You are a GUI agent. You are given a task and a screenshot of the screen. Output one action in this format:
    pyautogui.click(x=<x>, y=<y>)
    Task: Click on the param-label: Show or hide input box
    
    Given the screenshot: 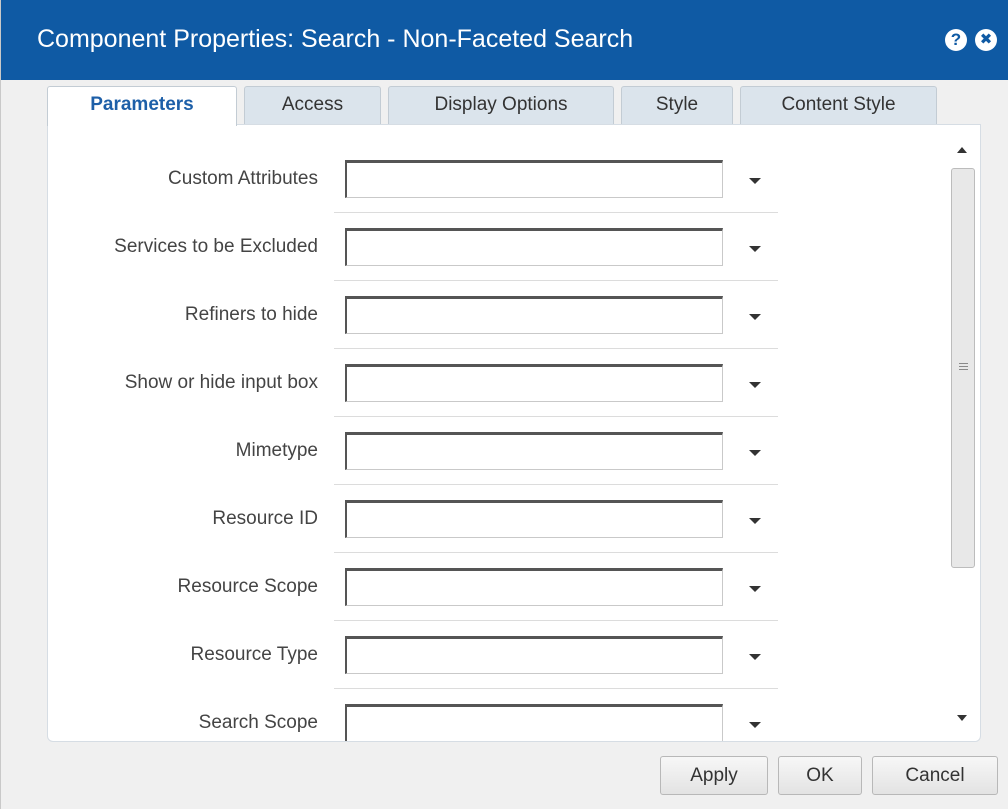 What is the action you would take?
    pyautogui.click(x=221, y=382)
    